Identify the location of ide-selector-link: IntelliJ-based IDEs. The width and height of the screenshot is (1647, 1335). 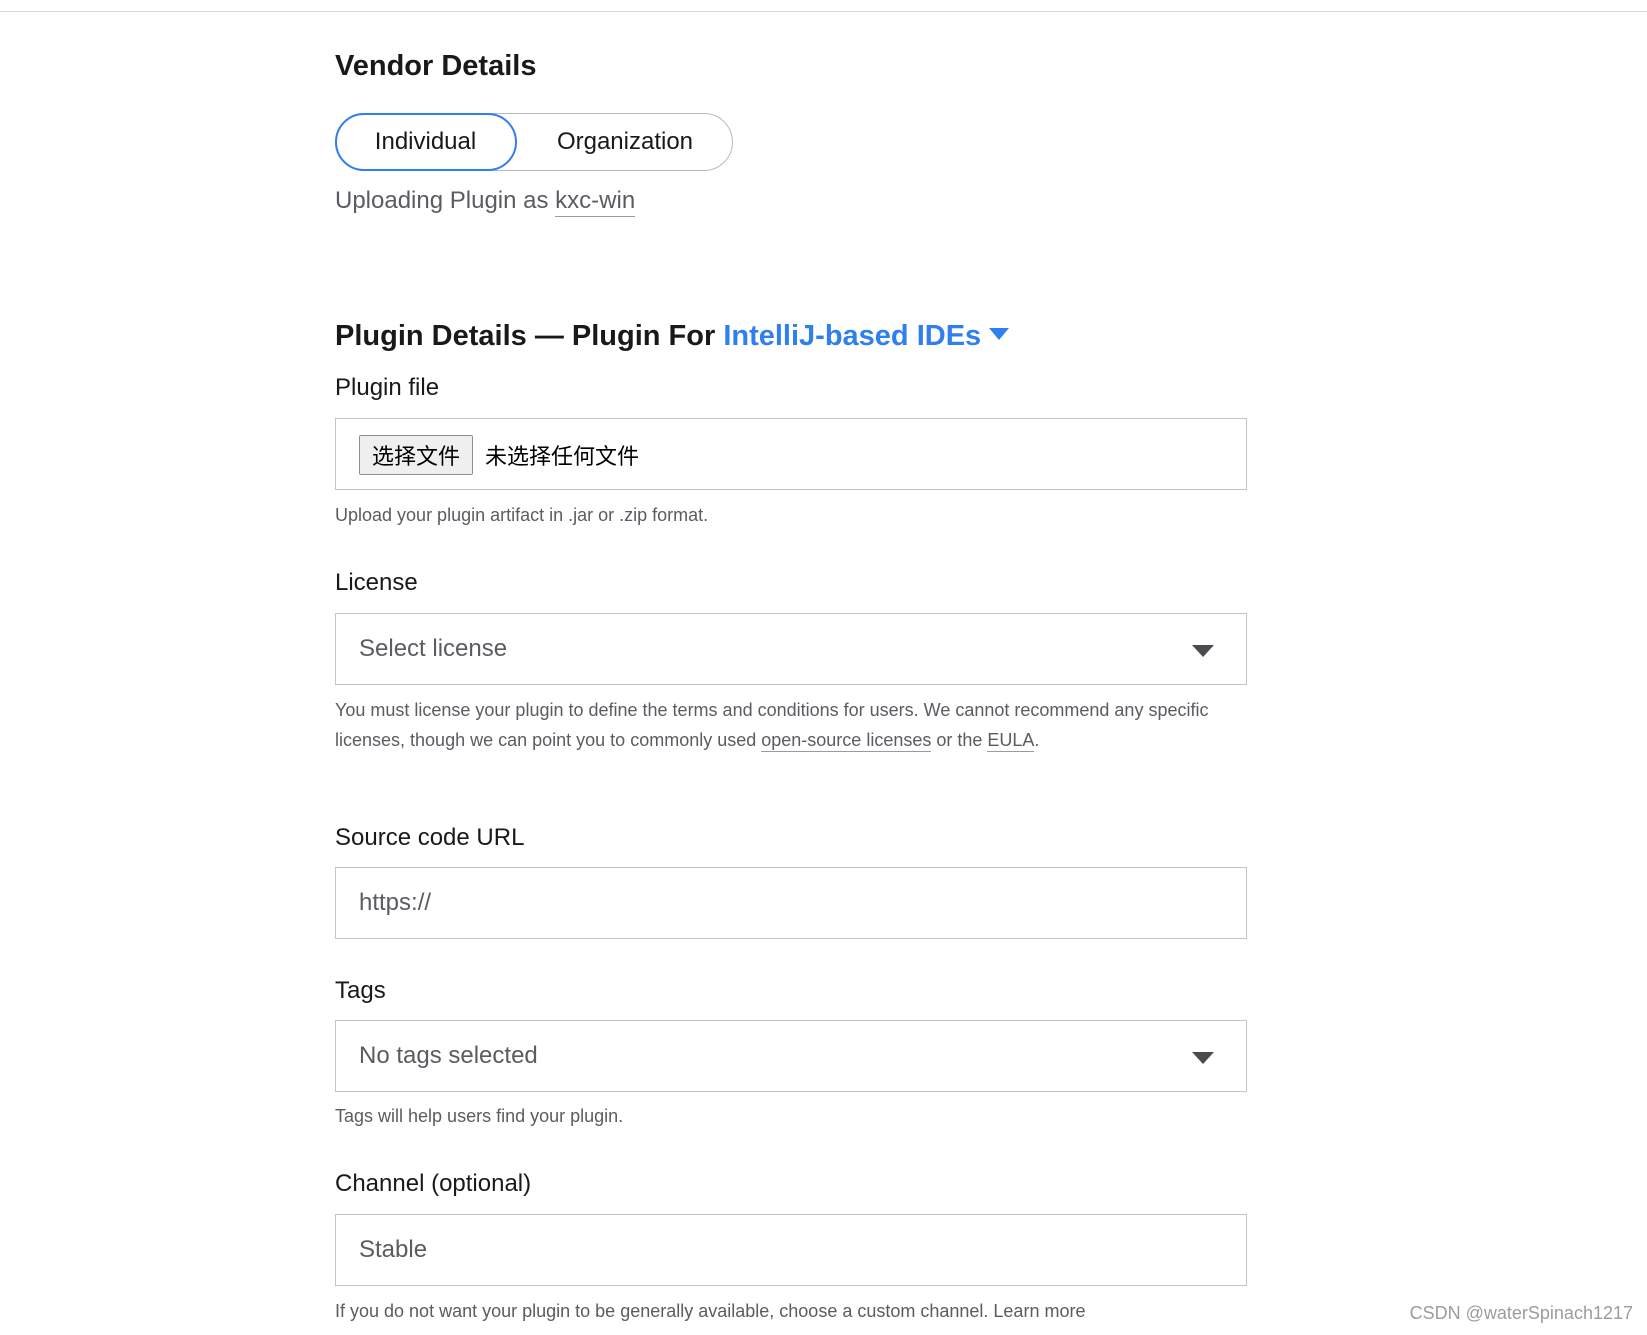
(866, 336).